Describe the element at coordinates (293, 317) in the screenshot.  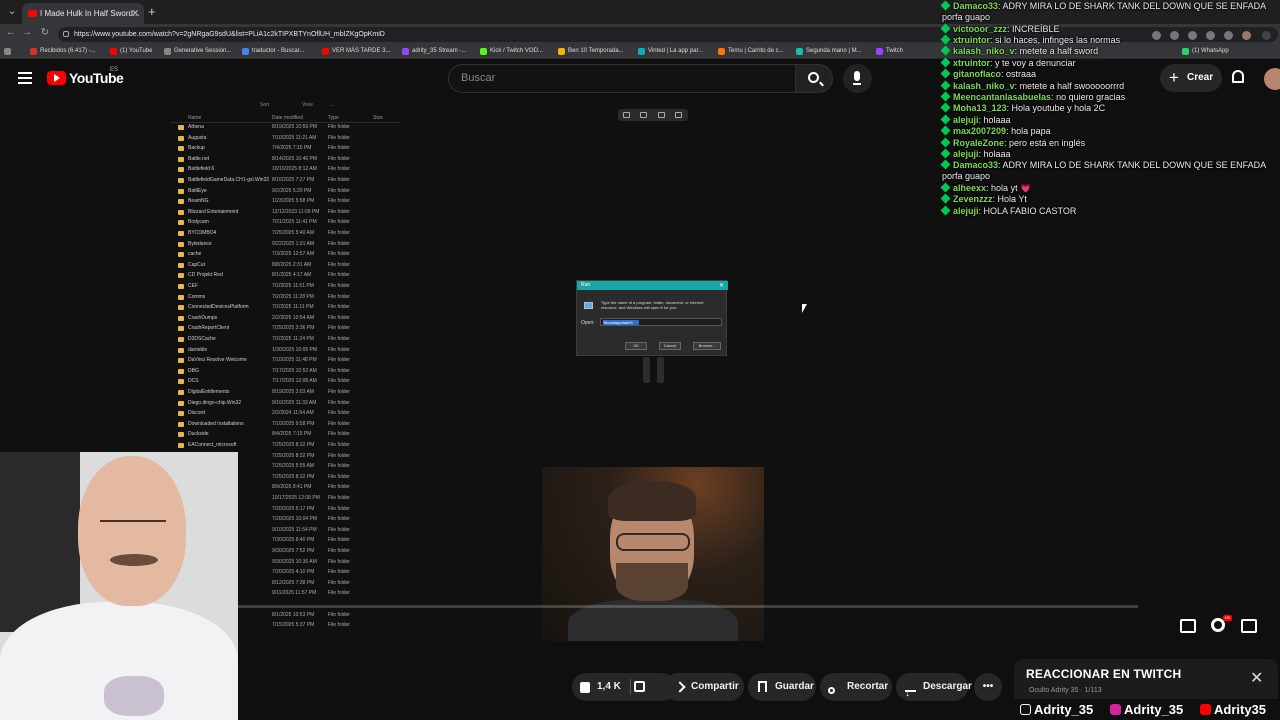
I see `file-date: 2/2/2025 10:54 AM` at that location.